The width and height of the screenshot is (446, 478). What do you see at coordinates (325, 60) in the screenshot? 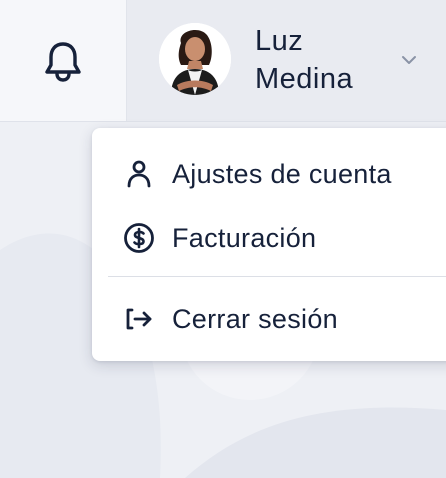
I see `user-name: Luz Medina` at bounding box center [325, 60].